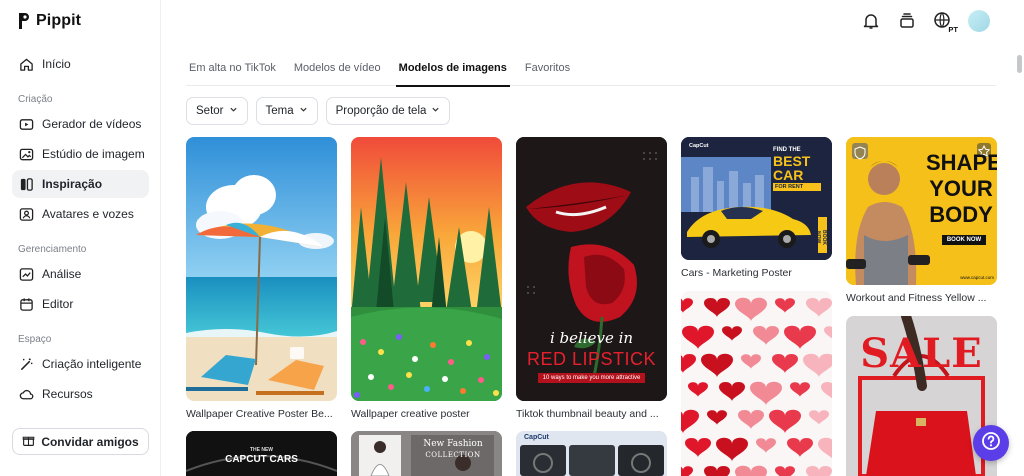 This screenshot has height=476, width=1024. I want to click on card-title-line1: New Fashion, so click(453, 444).